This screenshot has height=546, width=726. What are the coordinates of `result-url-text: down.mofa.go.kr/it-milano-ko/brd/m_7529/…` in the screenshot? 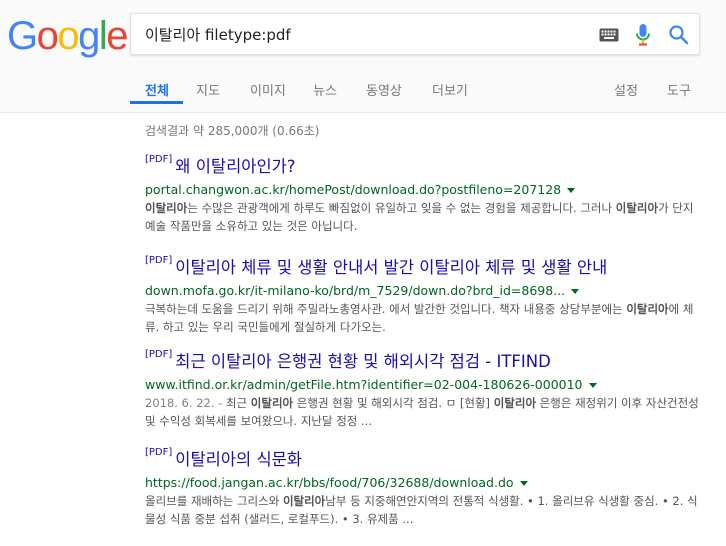 It's located at (355, 290).